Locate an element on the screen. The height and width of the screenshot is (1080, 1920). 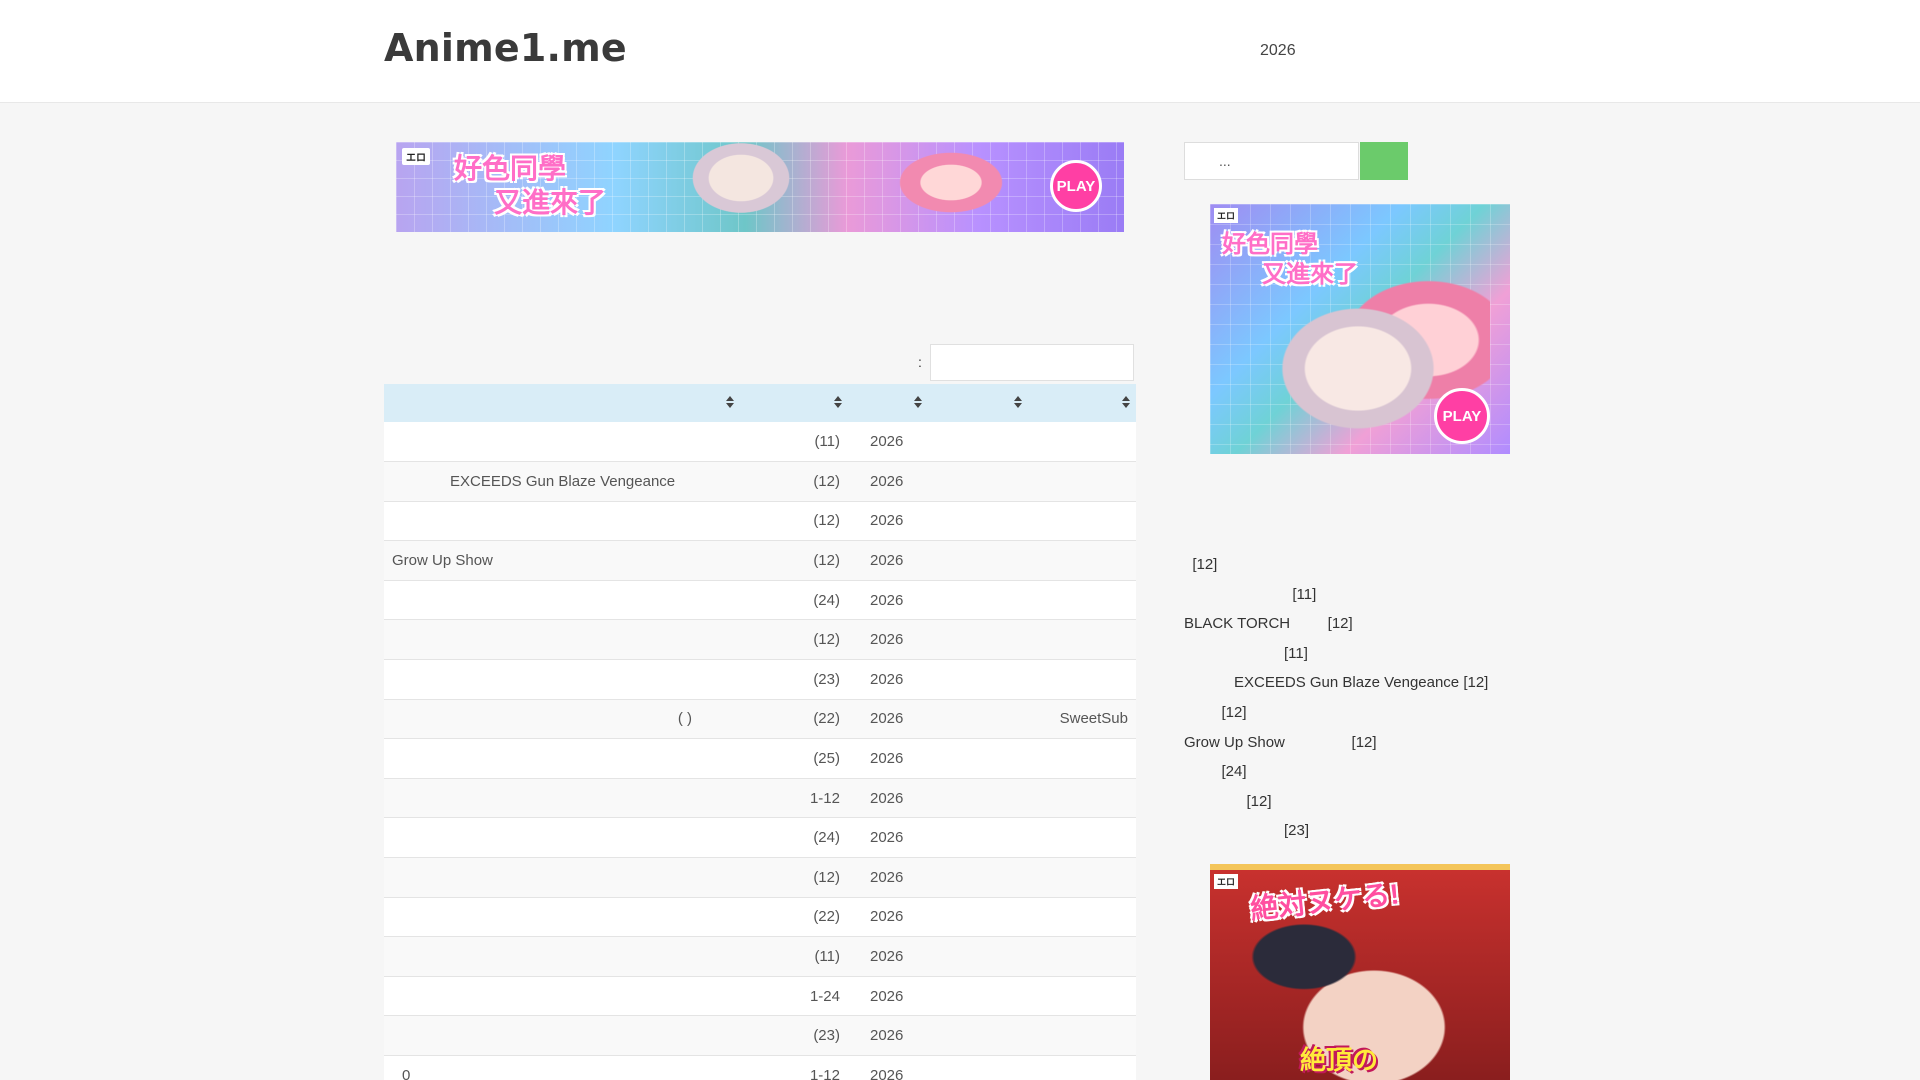
column-header-name is located at coordinates (562, 403).